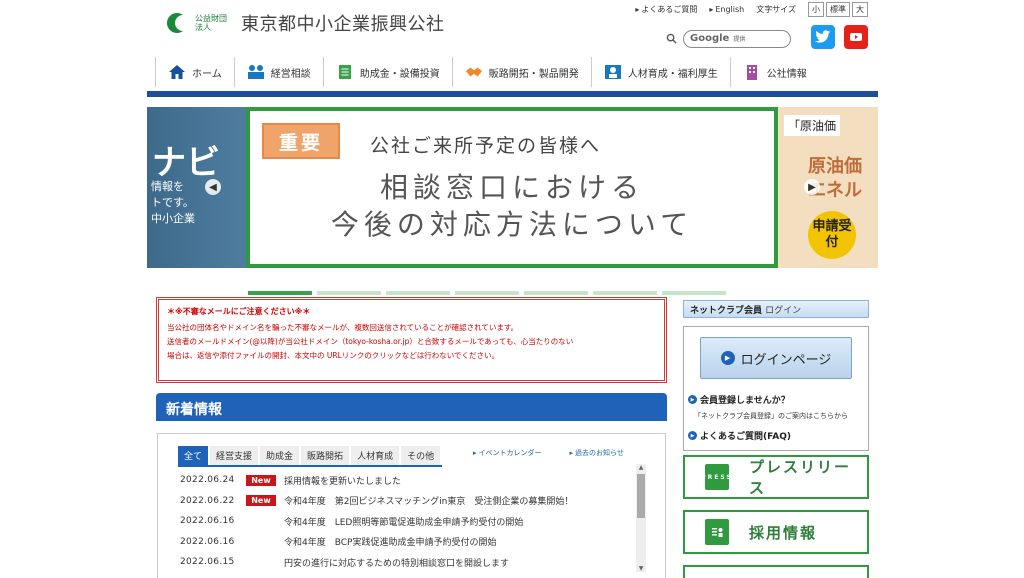  Describe the element at coordinates (660, 72) in the screenshot. I see `nav-item-hr: 人材育成・福利厚生` at that location.